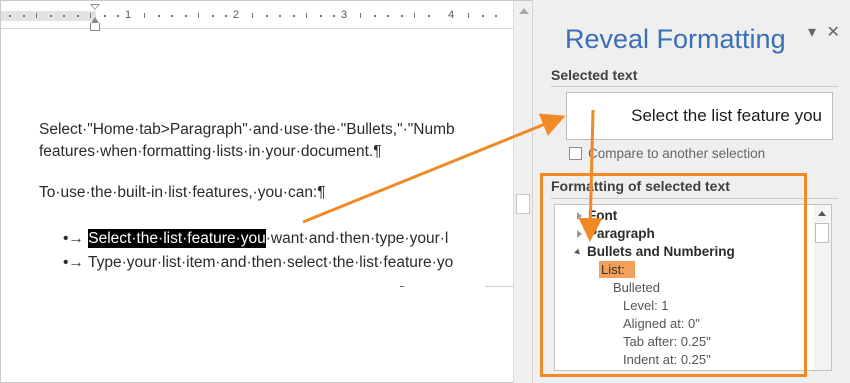 The width and height of the screenshot is (850, 383). What do you see at coordinates (128, 15) in the screenshot?
I see `ruler-number-1: 1` at bounding box center [128, 15].